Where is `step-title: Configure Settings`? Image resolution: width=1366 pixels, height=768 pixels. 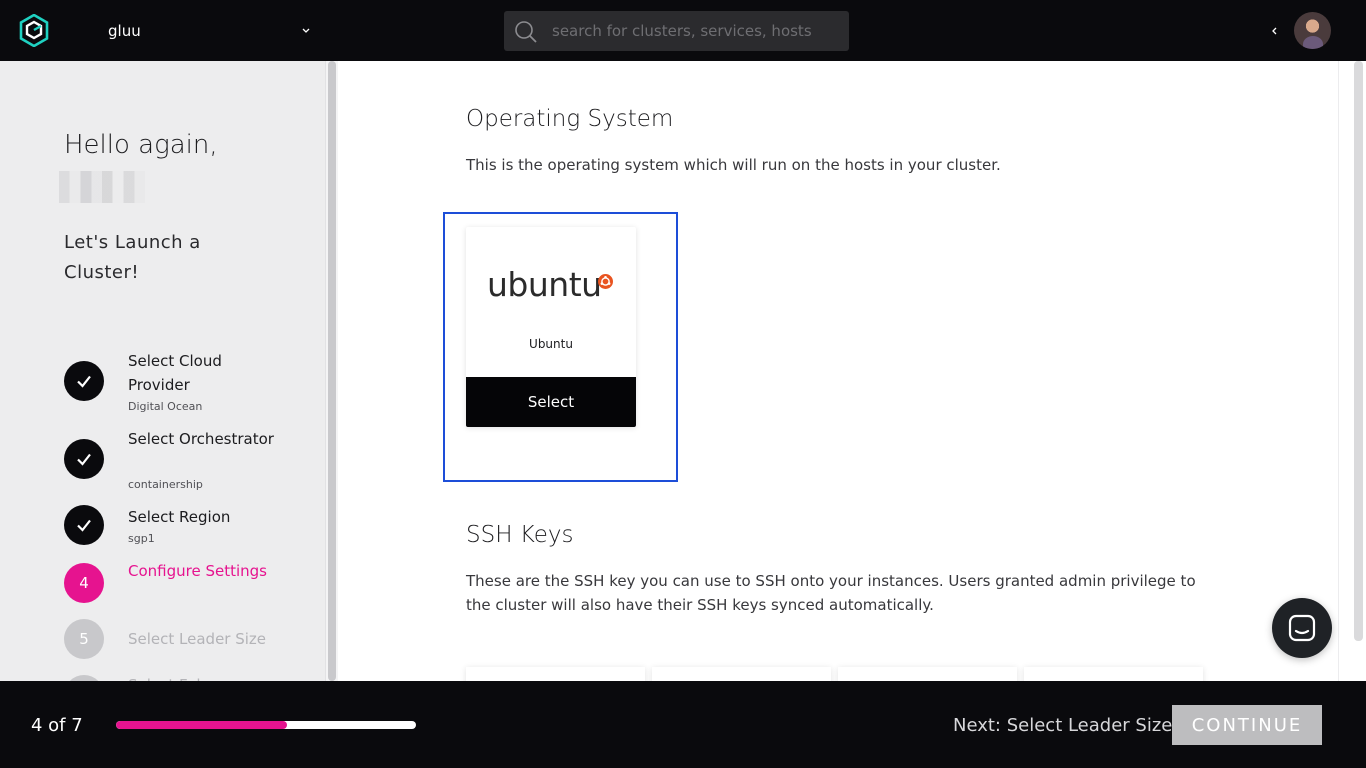
step-title: Configure Settings is located at coordinates (197, 571).